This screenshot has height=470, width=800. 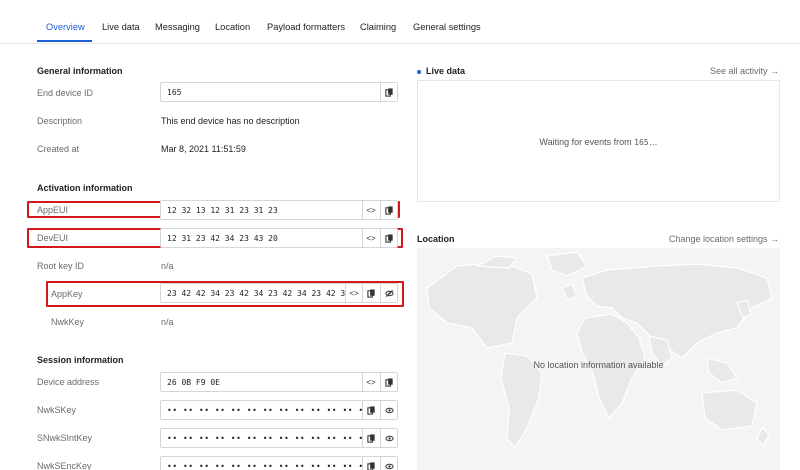 What do you see at coordinates (53, 210) in the screenshot?
I see `appeui-label: AppEUI` at bounding box center [53, 210].